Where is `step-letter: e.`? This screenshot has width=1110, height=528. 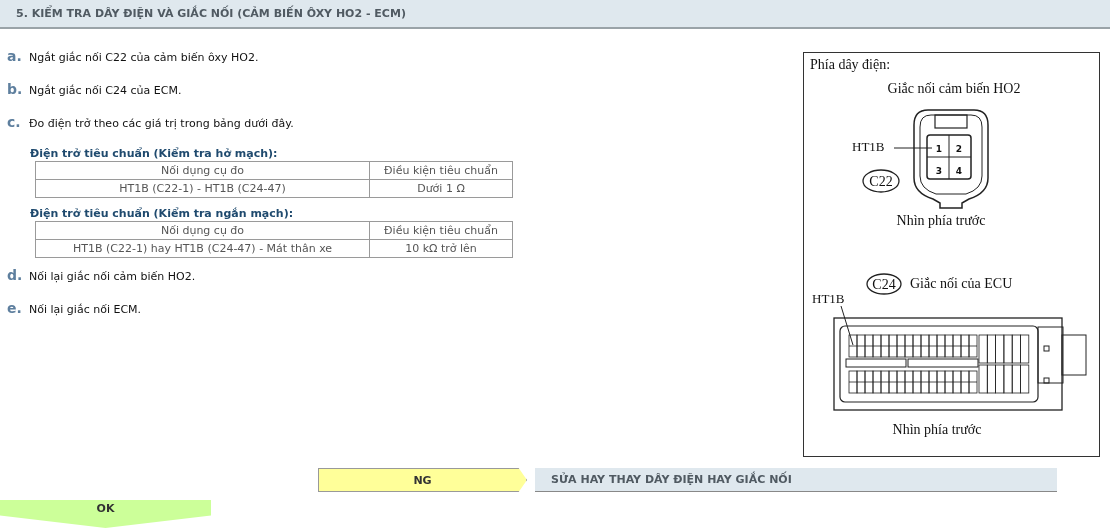 step-letter: e. is located at coordinates (15, 308).